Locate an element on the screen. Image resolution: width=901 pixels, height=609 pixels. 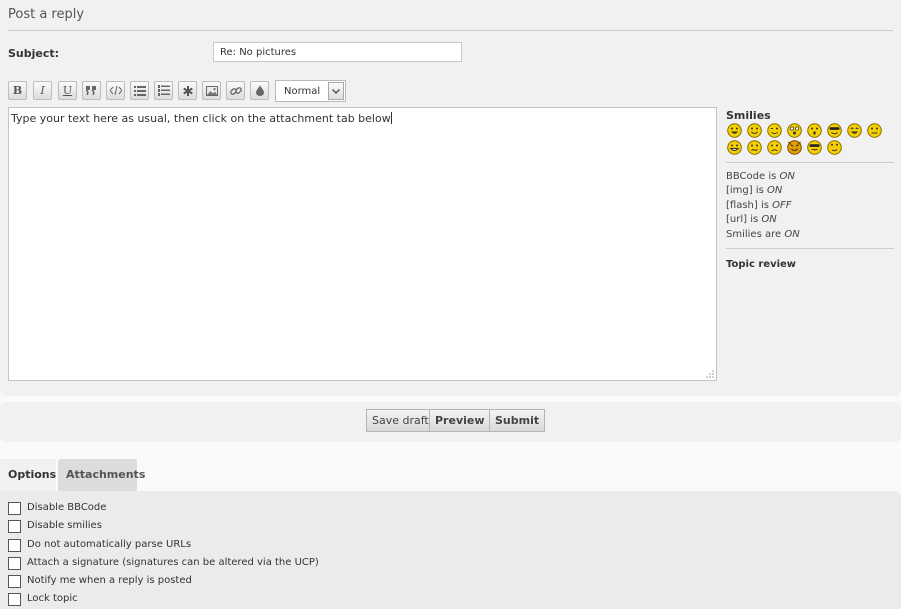
numbered-list-icon is located at coordinates (163, 90).